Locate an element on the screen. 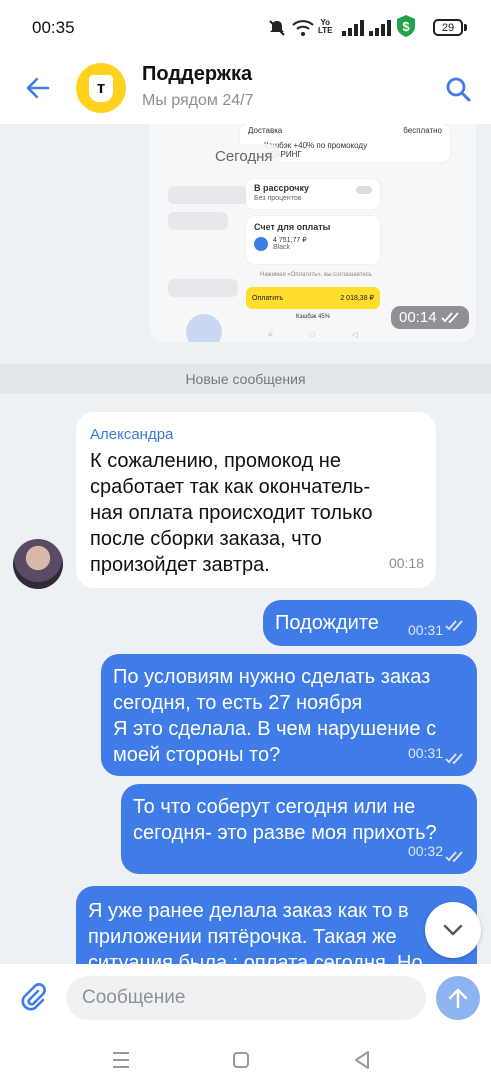 This screenshot has width=491, height=1090. bank-logo-icon: т is located at coordinates (101, 88).